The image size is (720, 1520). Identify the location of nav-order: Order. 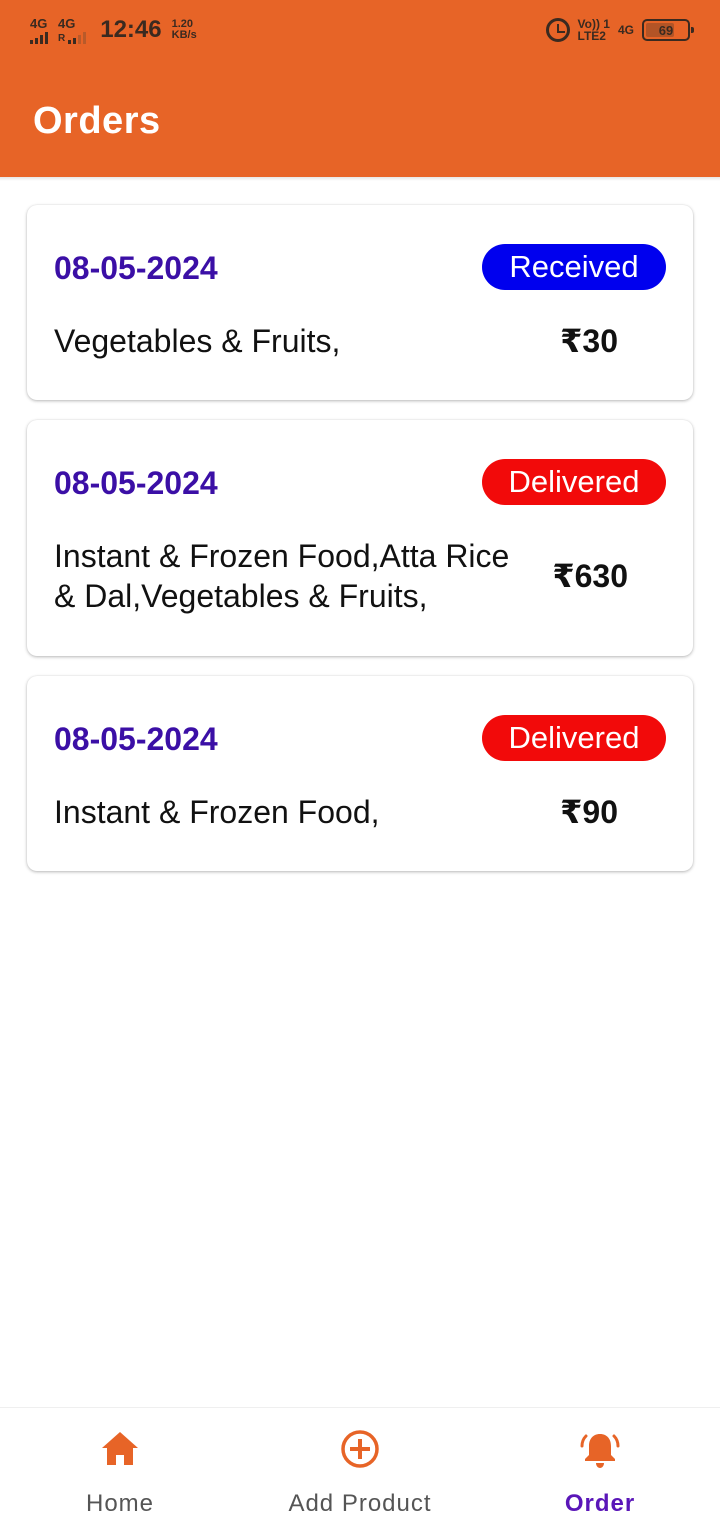
(600, 1464).